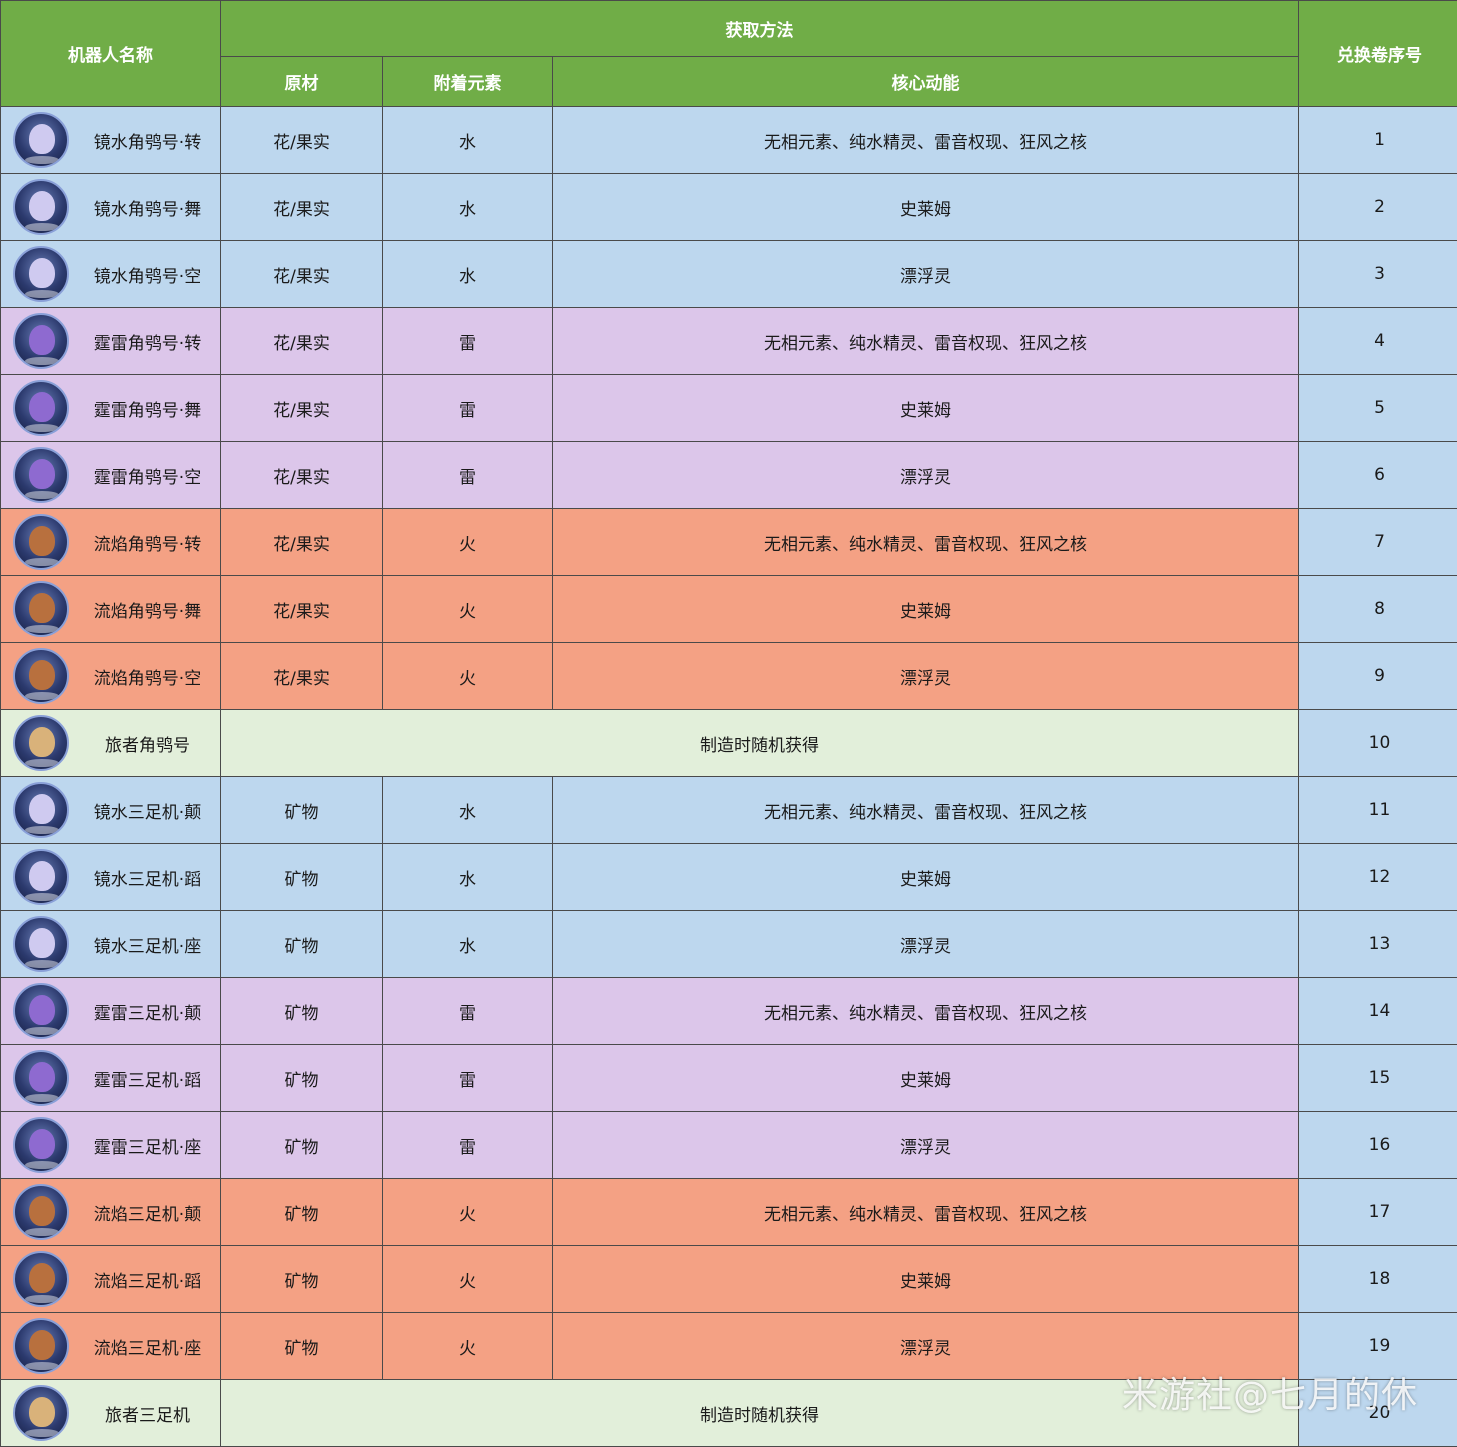  I want to click on robot-name-cell: 流焰角鸮号·舞, so click(110, 609).